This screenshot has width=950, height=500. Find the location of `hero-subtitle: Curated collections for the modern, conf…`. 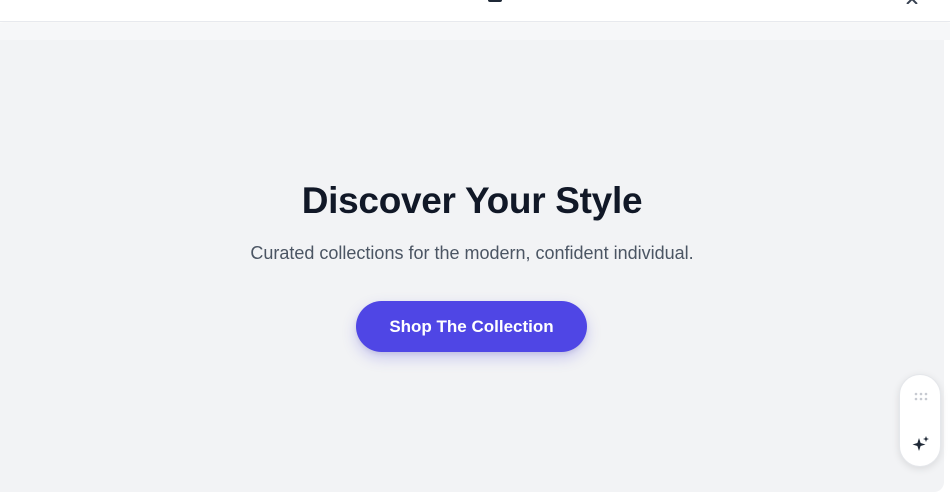

hero-subtitle: Curated collections for the modern, conf… is located at coordinates (472, 253).